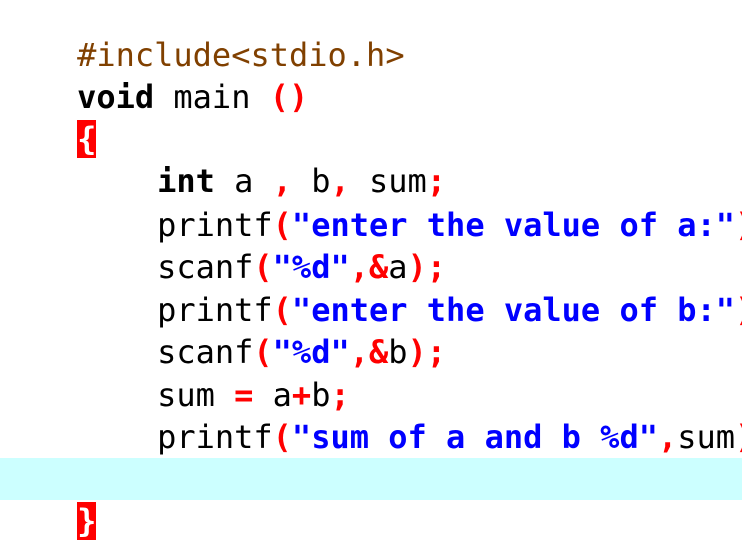 The image size is (742, 541). What do you see at coordinates (474, 437) in the screenshot?
I see `string-literal: "sum of a and b %d"` at bounding box center [474, 437].